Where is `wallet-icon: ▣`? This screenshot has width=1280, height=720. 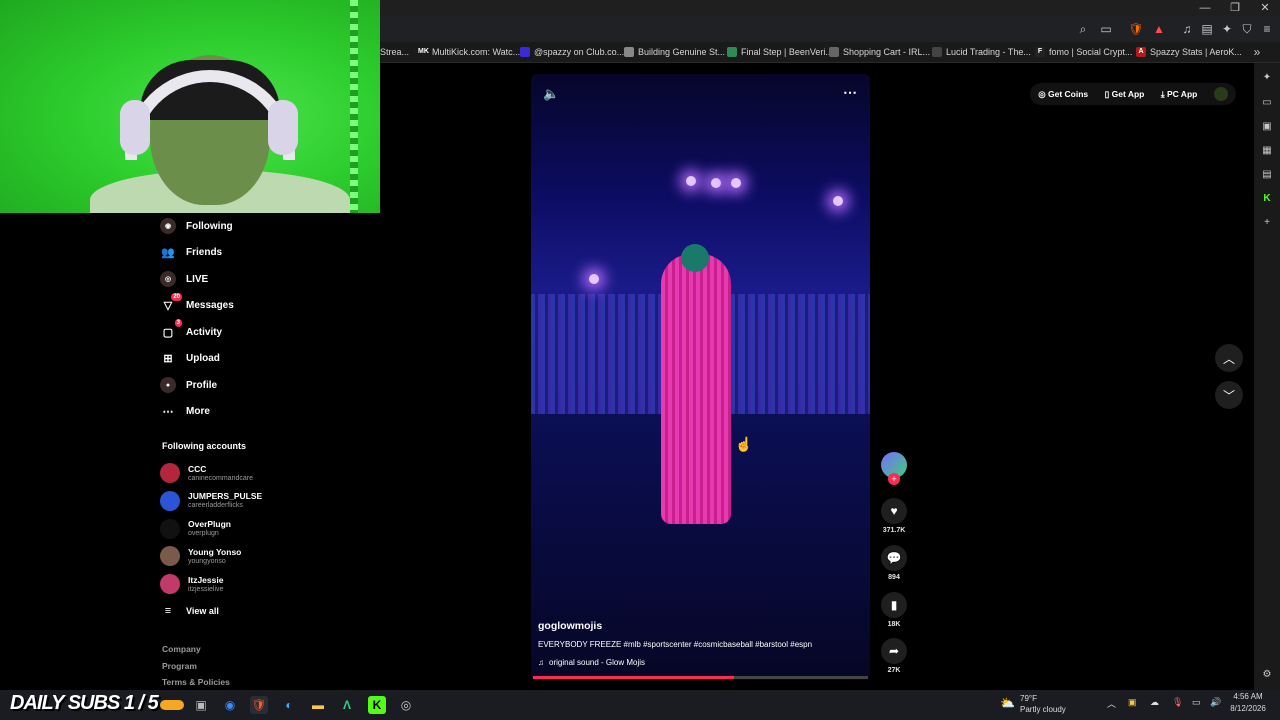
wallet-icon: ▣ is located at coordinates (1267, 127).